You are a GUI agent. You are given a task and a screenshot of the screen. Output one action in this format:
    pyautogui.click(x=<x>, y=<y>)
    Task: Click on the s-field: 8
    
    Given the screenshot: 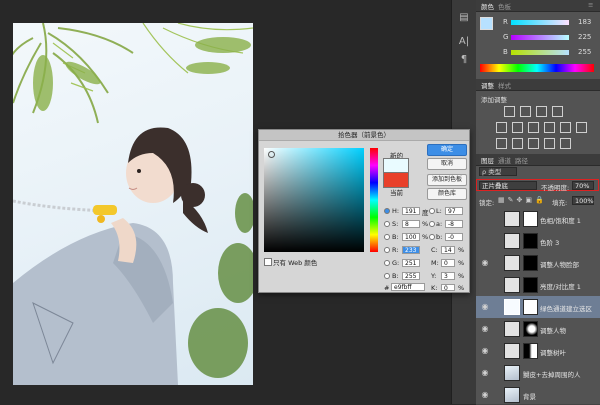 What is the action you would take?
    pyautogui.click(x=411, y=224)
    